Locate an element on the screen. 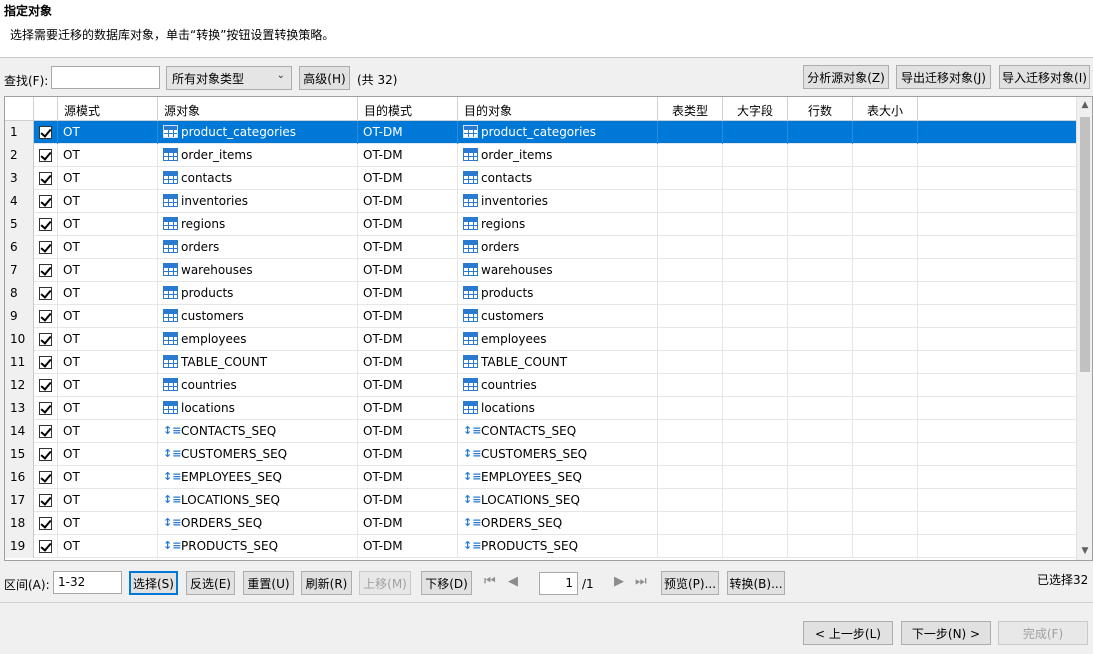 Image resolution: width=1093 pixels, height=654 pixels. table-row: 19 OT ↕≡PRODUCTS_SEQ OT-DM ↕≡PRODUCTS_SEQ is located at coordinates (541, 546).